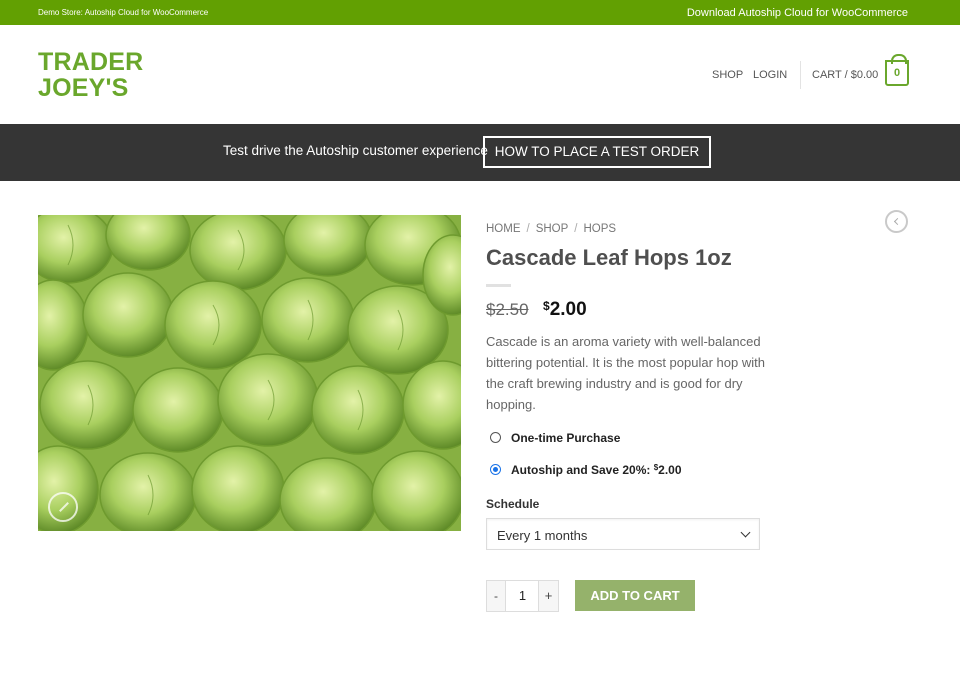 This screenshot has height=681, width=960. Describe the element at coordinates (896, 221) in the screenshot. I see `previous-product-icon` at that location.